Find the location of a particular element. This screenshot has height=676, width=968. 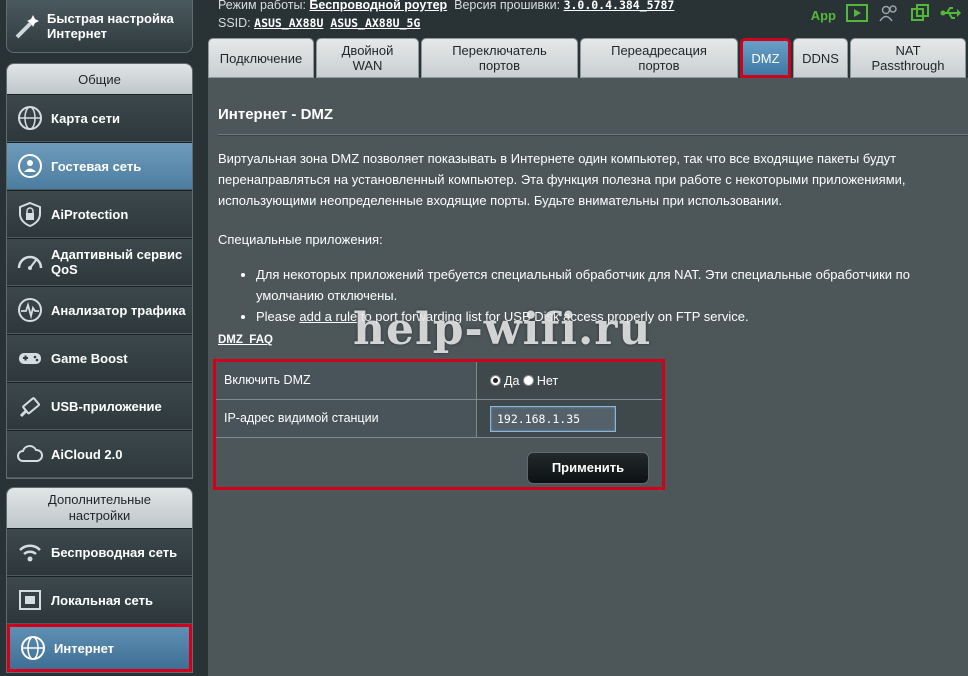

tab-connection: Подключение is located at coordinates (261, 58).